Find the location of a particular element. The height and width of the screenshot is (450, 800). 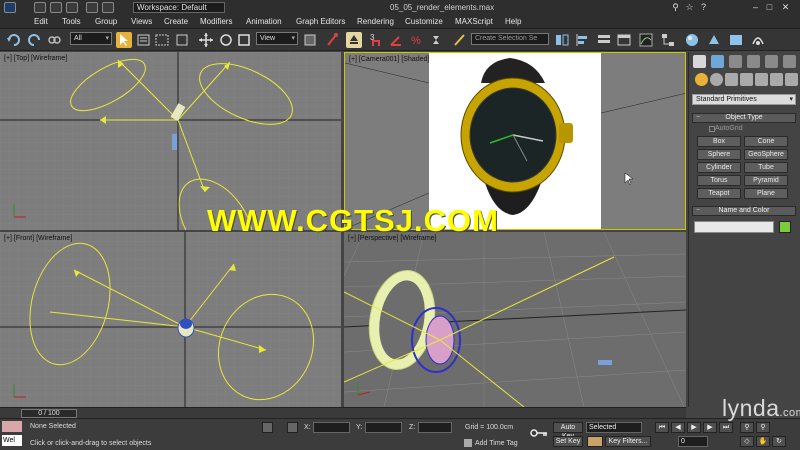

teapot-button: Teapot is located at coordinates (719, 193).